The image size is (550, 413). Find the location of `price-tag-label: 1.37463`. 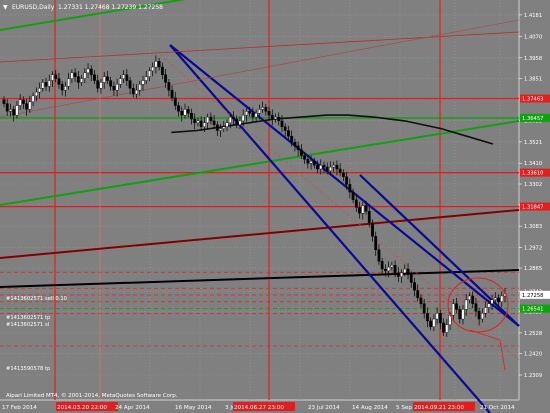

price-tag-label: 1.37463 is located at coordinates (532, 100).